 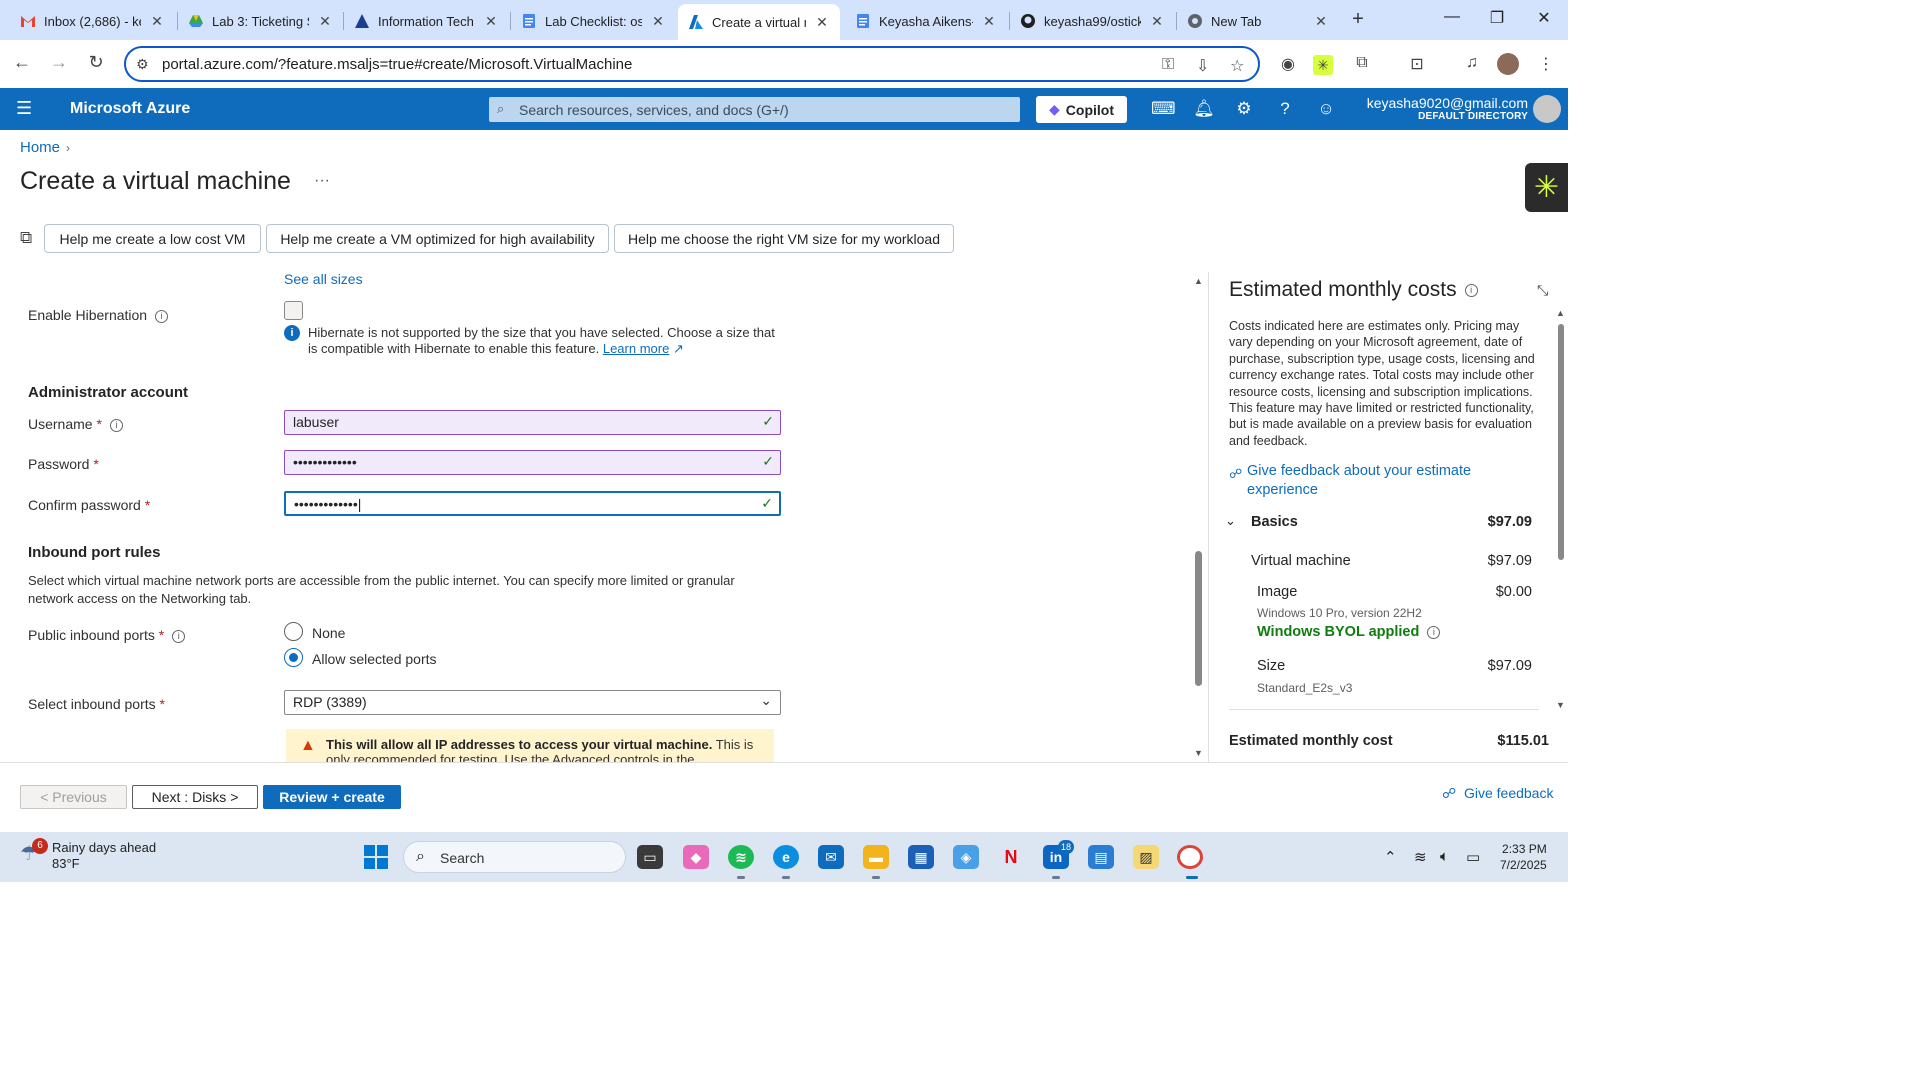 I want to click on username-input: labuser ✓, so click(x=532, y=422).